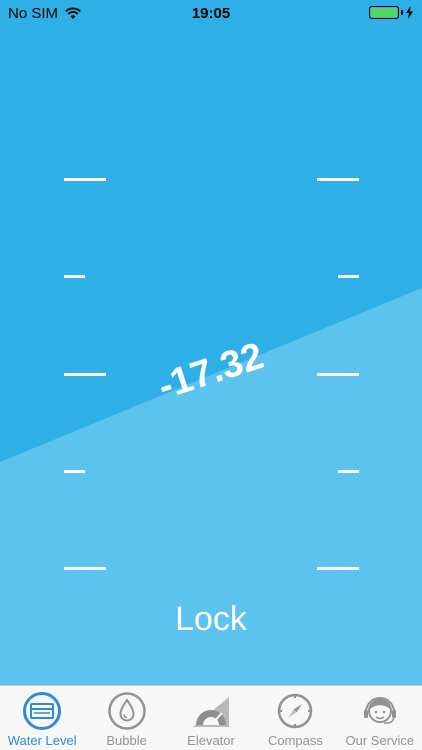 The width and height of the screenshot is (422, 750). Describe the element at coordinates (402, 12) in the screenshot. I see `battery-tip` at that location.